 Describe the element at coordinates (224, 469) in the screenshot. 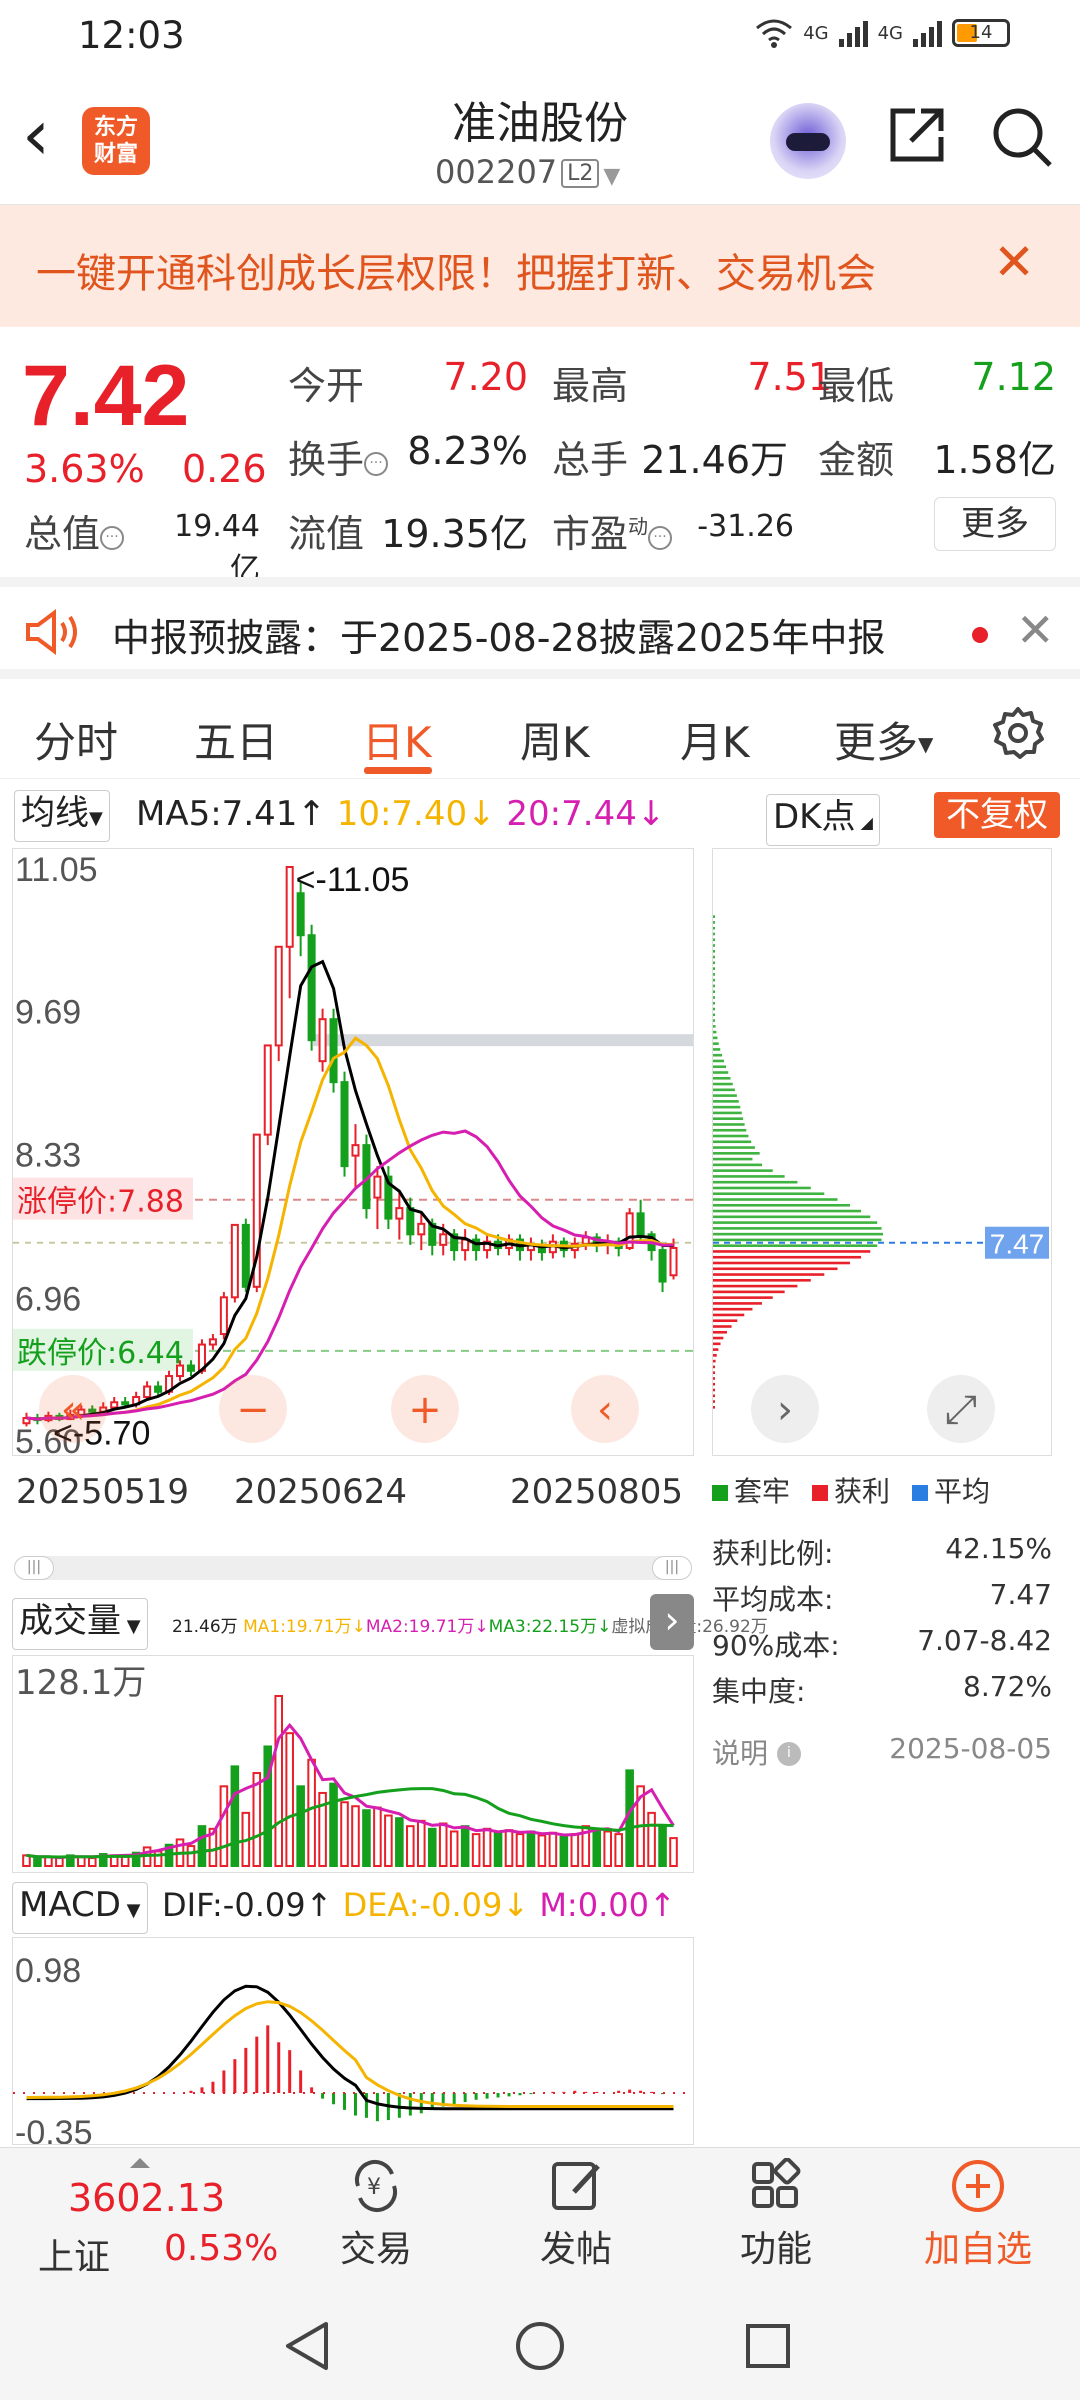

I see `change-amount: 0.26` at that location.